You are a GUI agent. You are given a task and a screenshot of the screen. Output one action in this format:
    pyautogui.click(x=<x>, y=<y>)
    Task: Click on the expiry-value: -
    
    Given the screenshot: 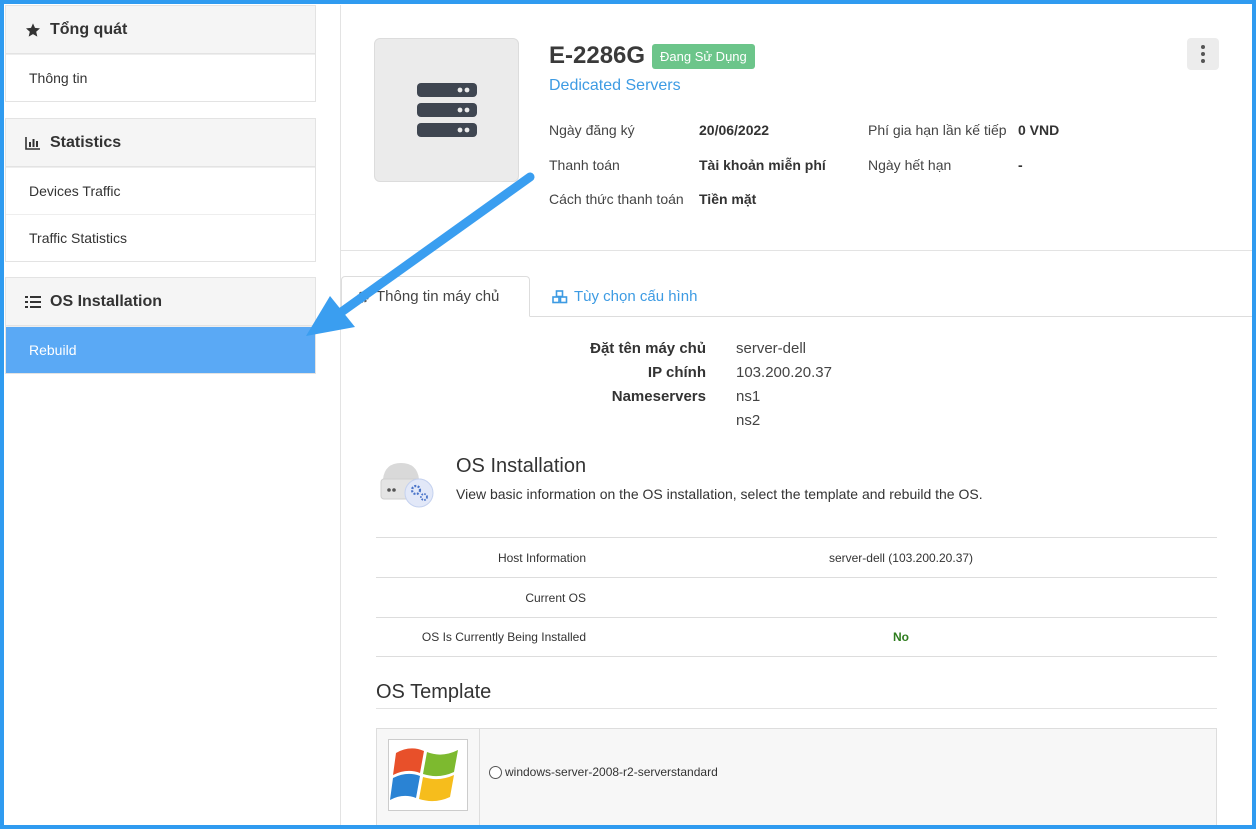 What is the action you would take?
    pyautogui.click(x=1020, y=165)
    